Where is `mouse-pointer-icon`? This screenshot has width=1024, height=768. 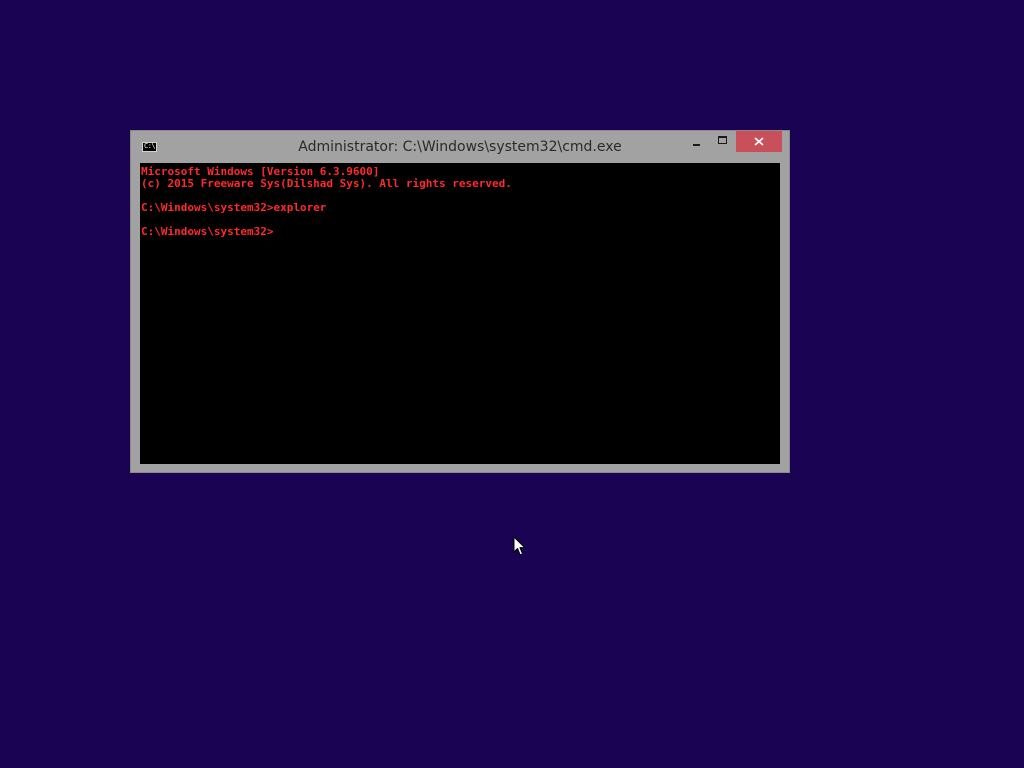
mouse-pointer-icon is located at coordinates (519, 546).